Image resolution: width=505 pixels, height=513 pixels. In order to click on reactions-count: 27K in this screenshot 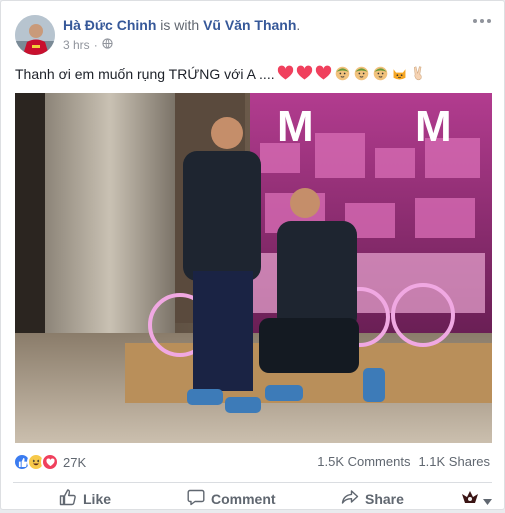, I will do `click(74, 462)`.